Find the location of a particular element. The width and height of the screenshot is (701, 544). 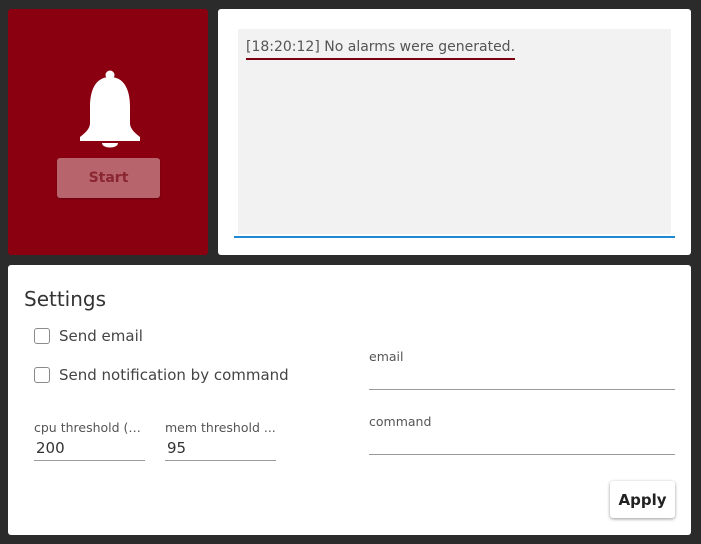

send-email-option: Send email is located at coordinates (88, 336).